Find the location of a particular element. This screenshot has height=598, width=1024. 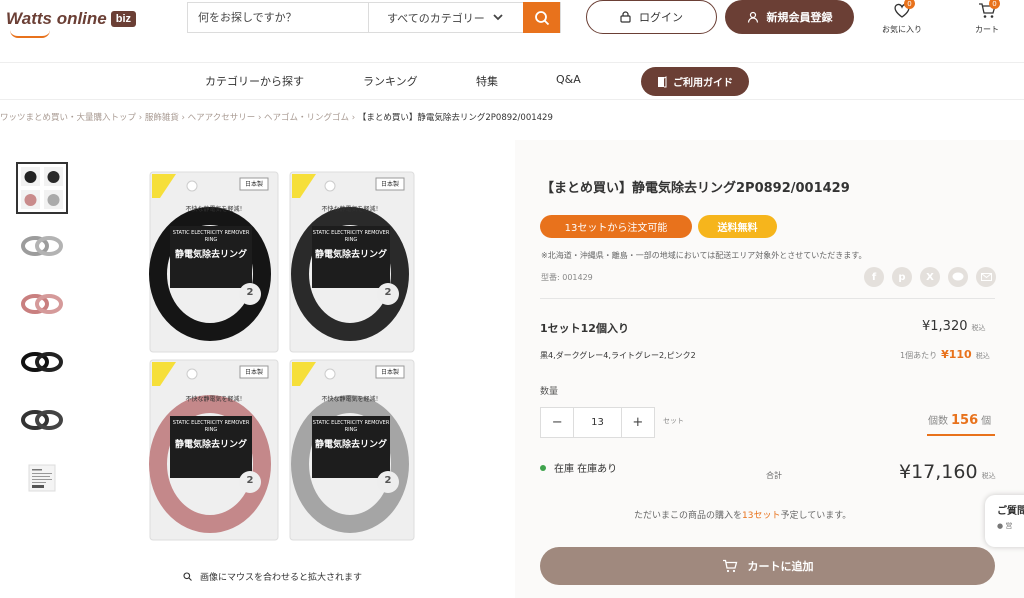

darkgrey-ring-image is located at coordinates (42, 420).